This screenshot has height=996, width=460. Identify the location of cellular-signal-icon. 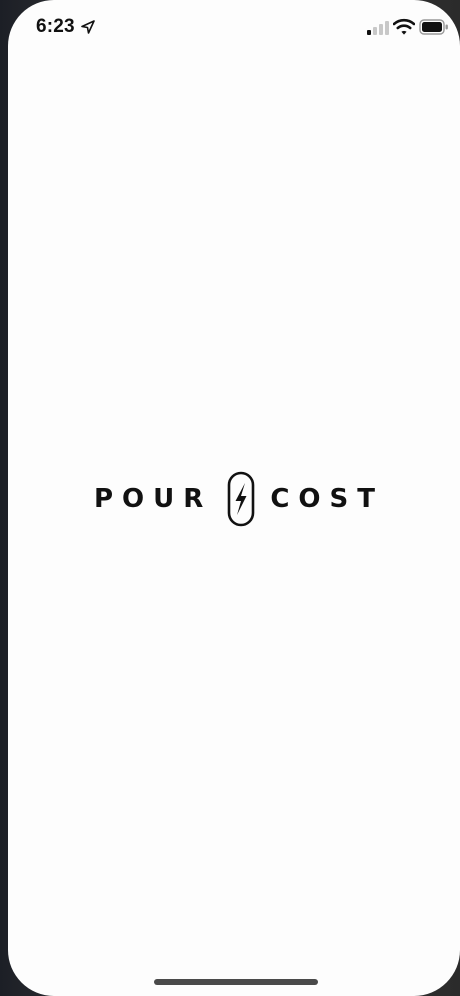
(378, 28).